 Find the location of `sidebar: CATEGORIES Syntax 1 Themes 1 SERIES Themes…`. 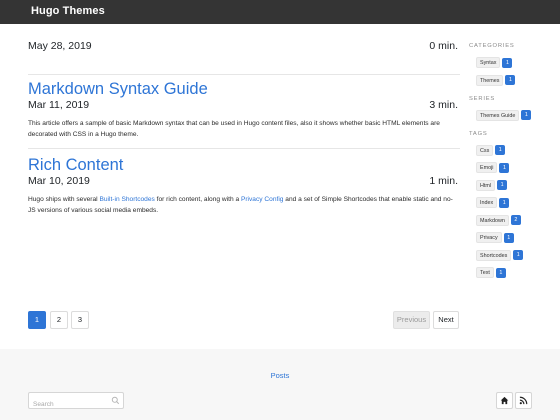

sidebar: CATEGORIES Syntax 1 Themes 1 SERIES Themes… is located at coordinates (514, 165).